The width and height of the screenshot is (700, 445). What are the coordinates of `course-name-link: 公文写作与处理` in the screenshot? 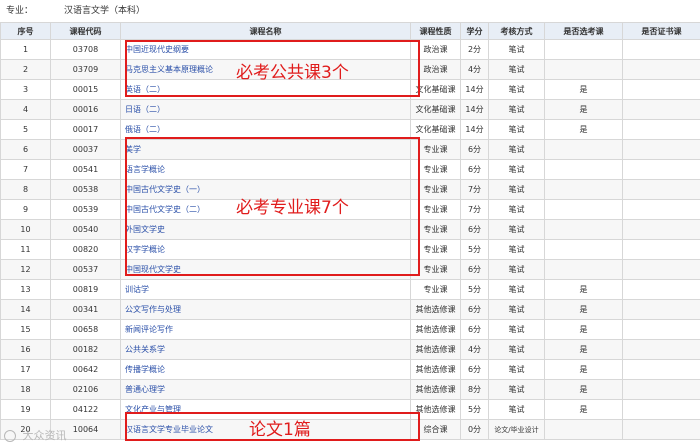 It's located at (153, 309).